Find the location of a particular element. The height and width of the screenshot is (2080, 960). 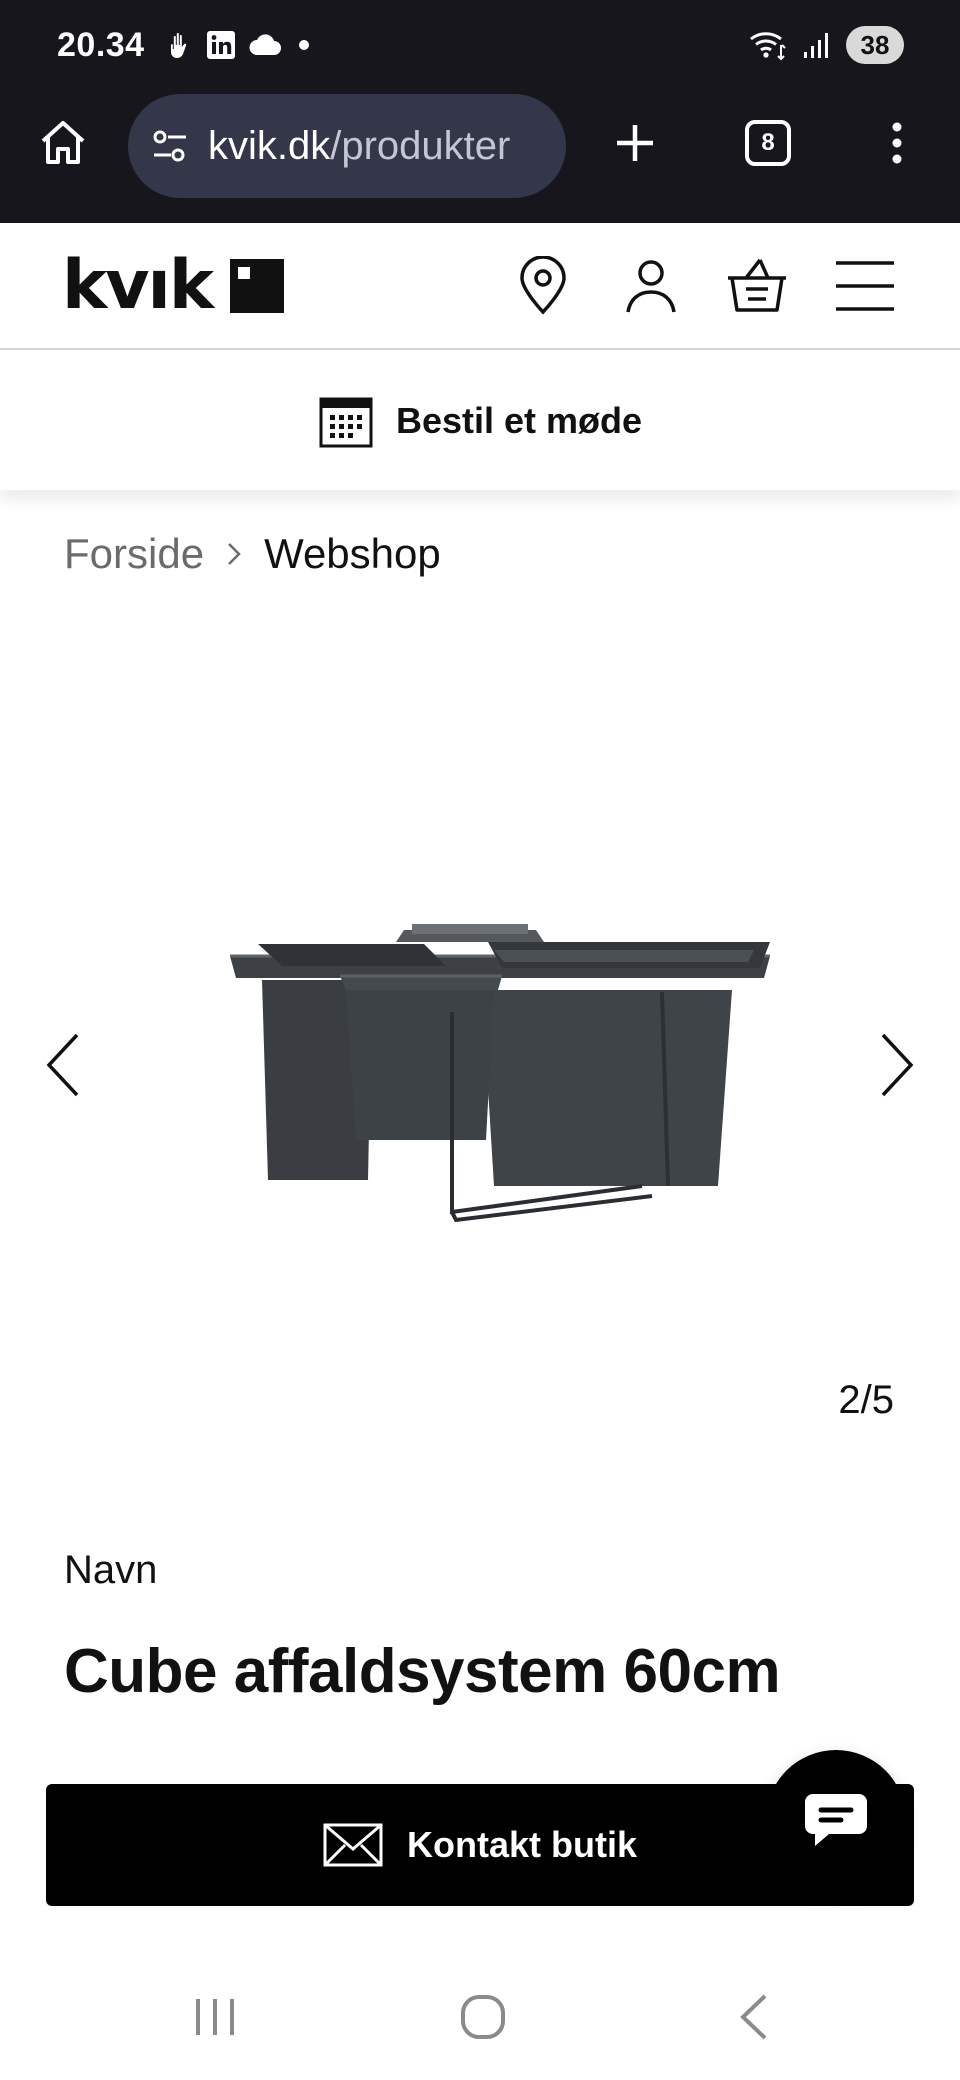

contact-store-label: Kontakt butik is located at coordinates (522, 1844).